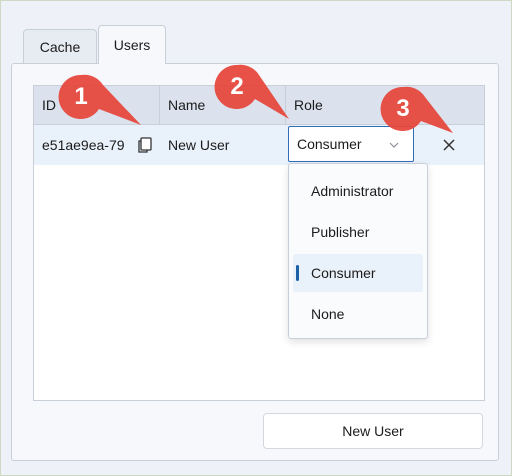 The height and width of the screenshot is (476, 512). Describe the element at coordinates (49, 105) in the screenshot. I see `column-header-id-label: ID` at that location.